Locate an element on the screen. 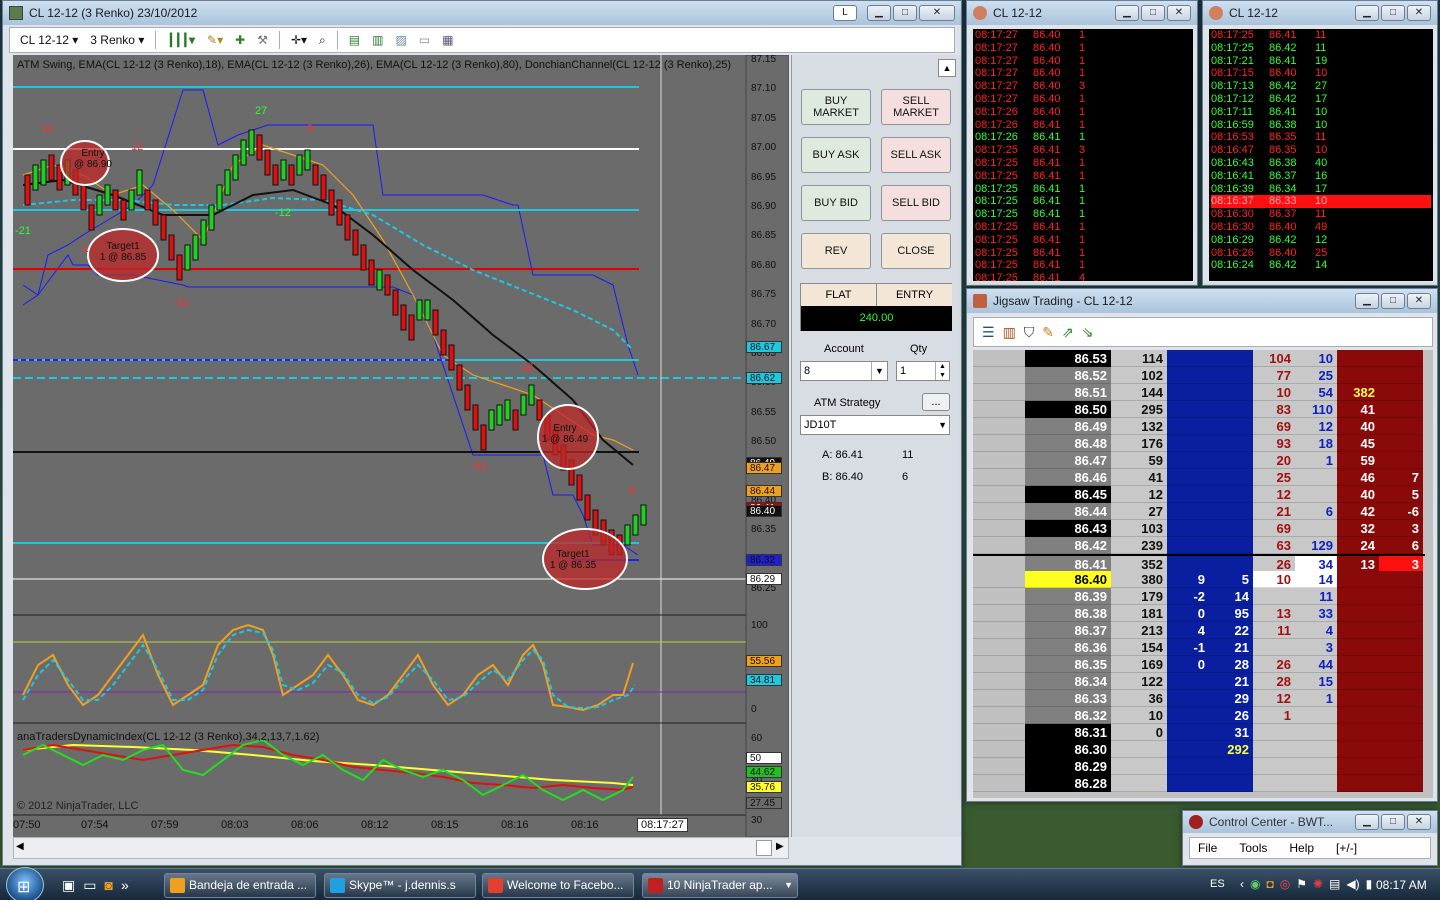  ladder-b2-cell: 22 is located at coordinates (1231, 630).